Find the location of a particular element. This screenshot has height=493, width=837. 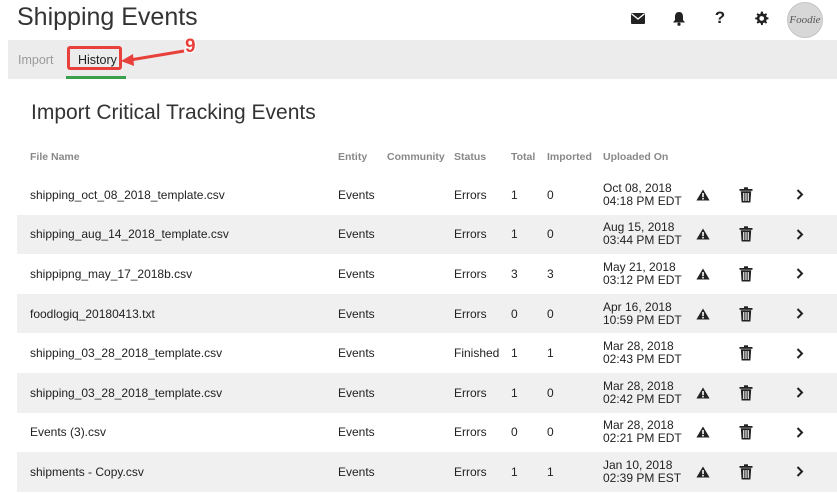

column-header-uploaded-on: Uploaded On is located at coordinates (635, 157).